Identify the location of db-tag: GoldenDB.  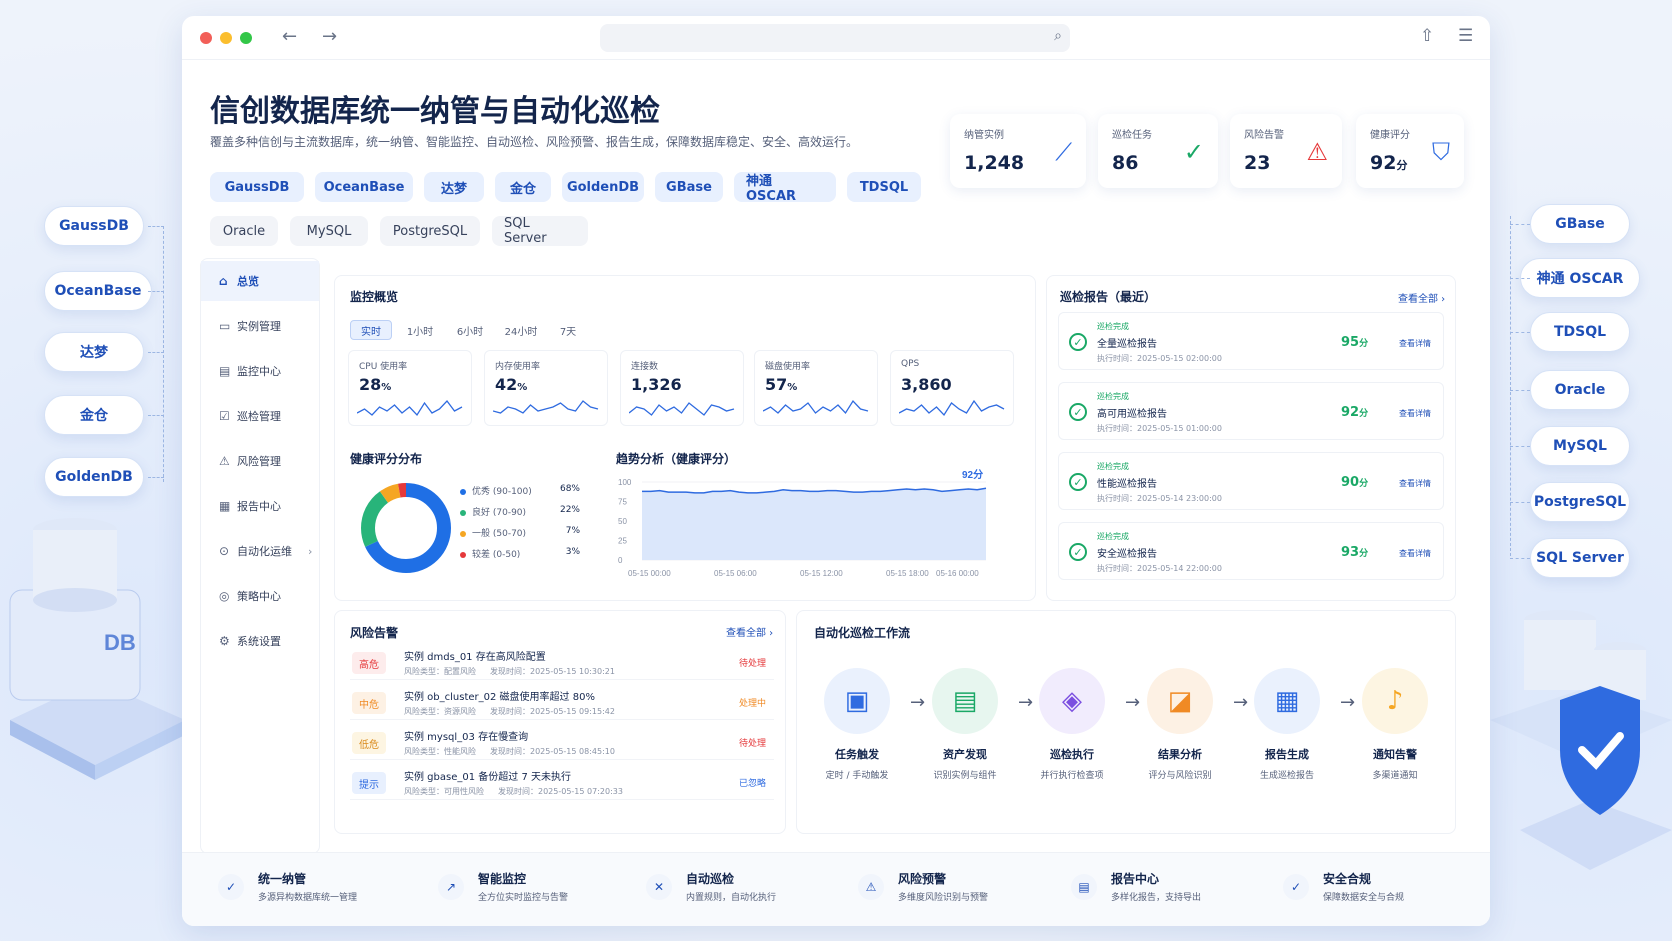
(603, 187).